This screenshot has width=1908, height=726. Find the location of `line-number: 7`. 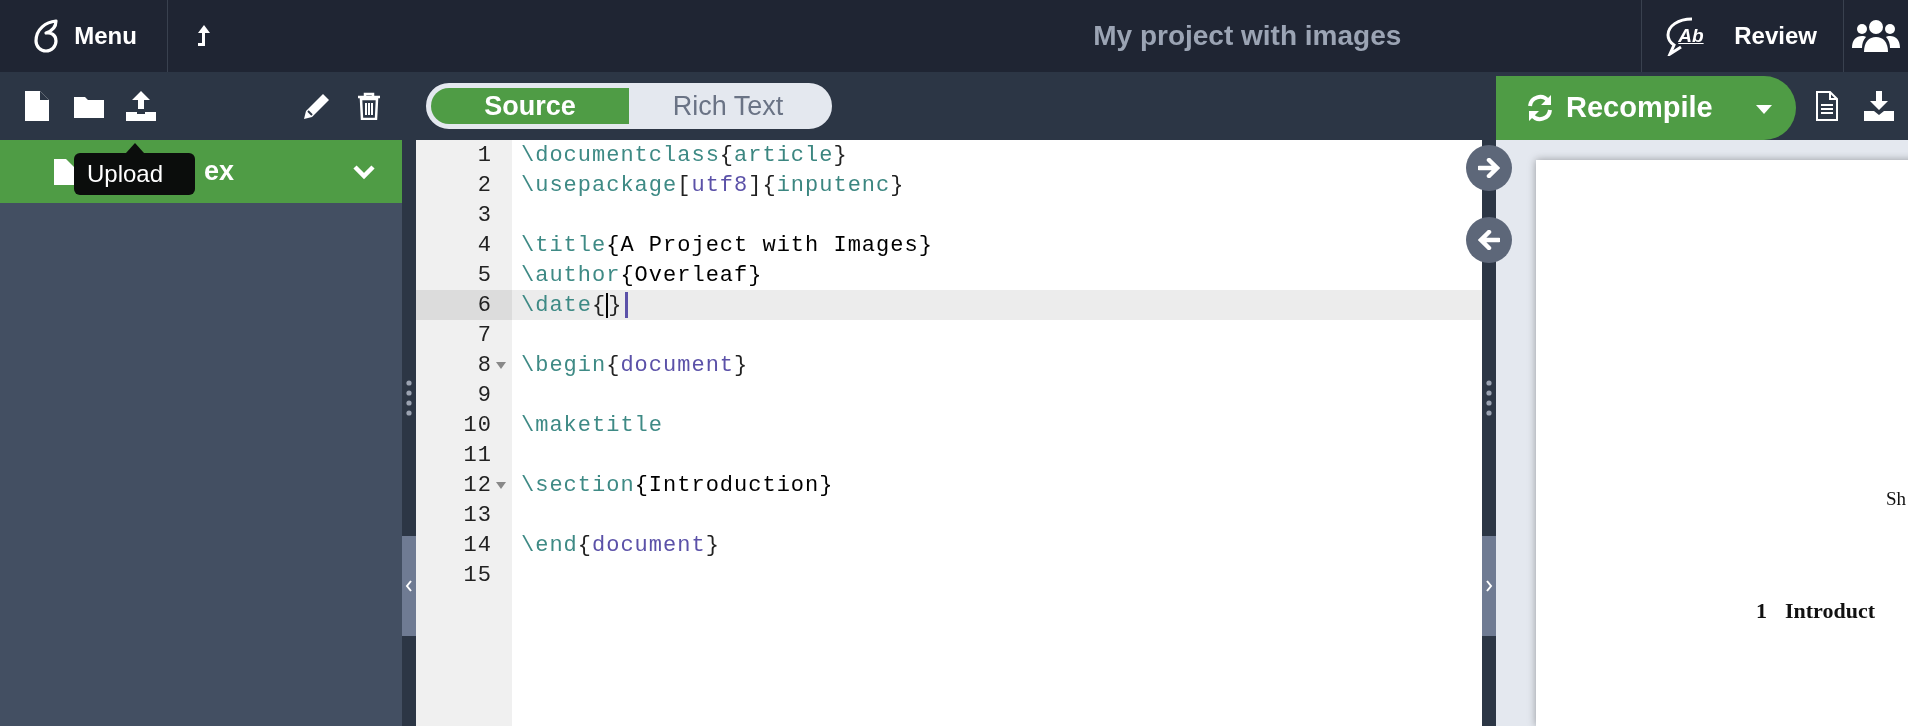

line-number: 7 is located at coordinates (484, 335).